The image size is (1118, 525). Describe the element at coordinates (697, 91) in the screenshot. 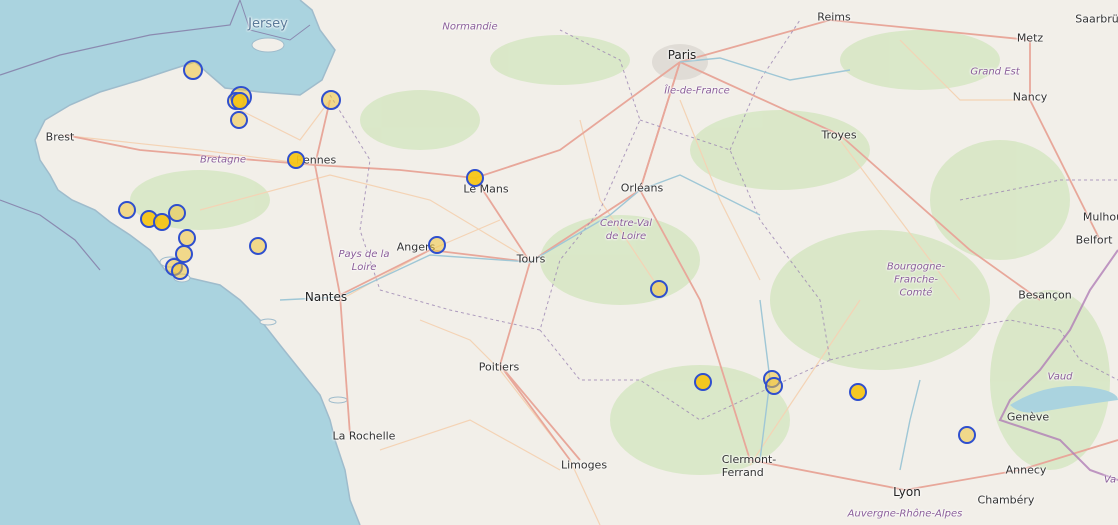

I see `label-ile-de-france: Île-de-France` at that location.